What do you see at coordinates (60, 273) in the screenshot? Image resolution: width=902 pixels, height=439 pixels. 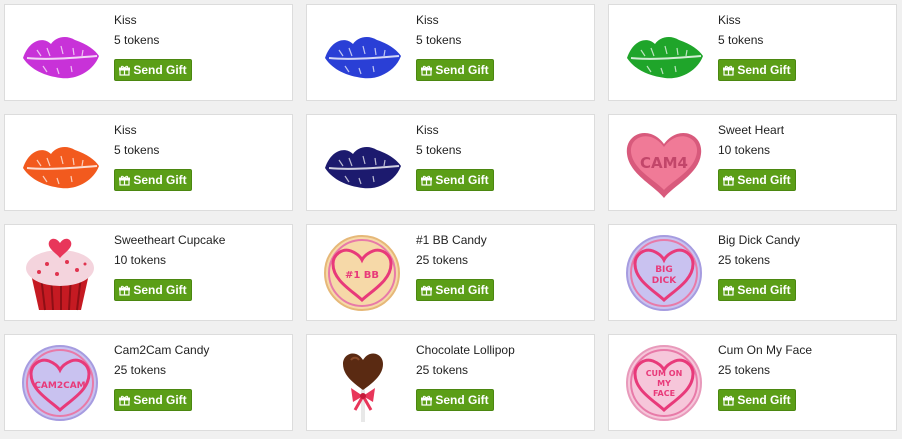 I see `cupcake-icon` at bounding box center [60, 273].